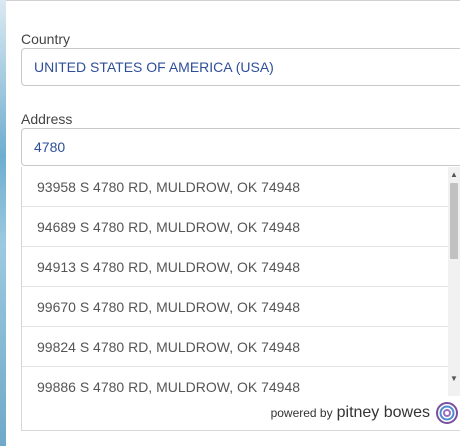 The height and width of the screenshot is (447, 460). Describe the element at coordinates (236, 267) in the screenshot. I see `suggestion-item: 94913 S 4780 RD, MULDROW, OK 74948` at that location.